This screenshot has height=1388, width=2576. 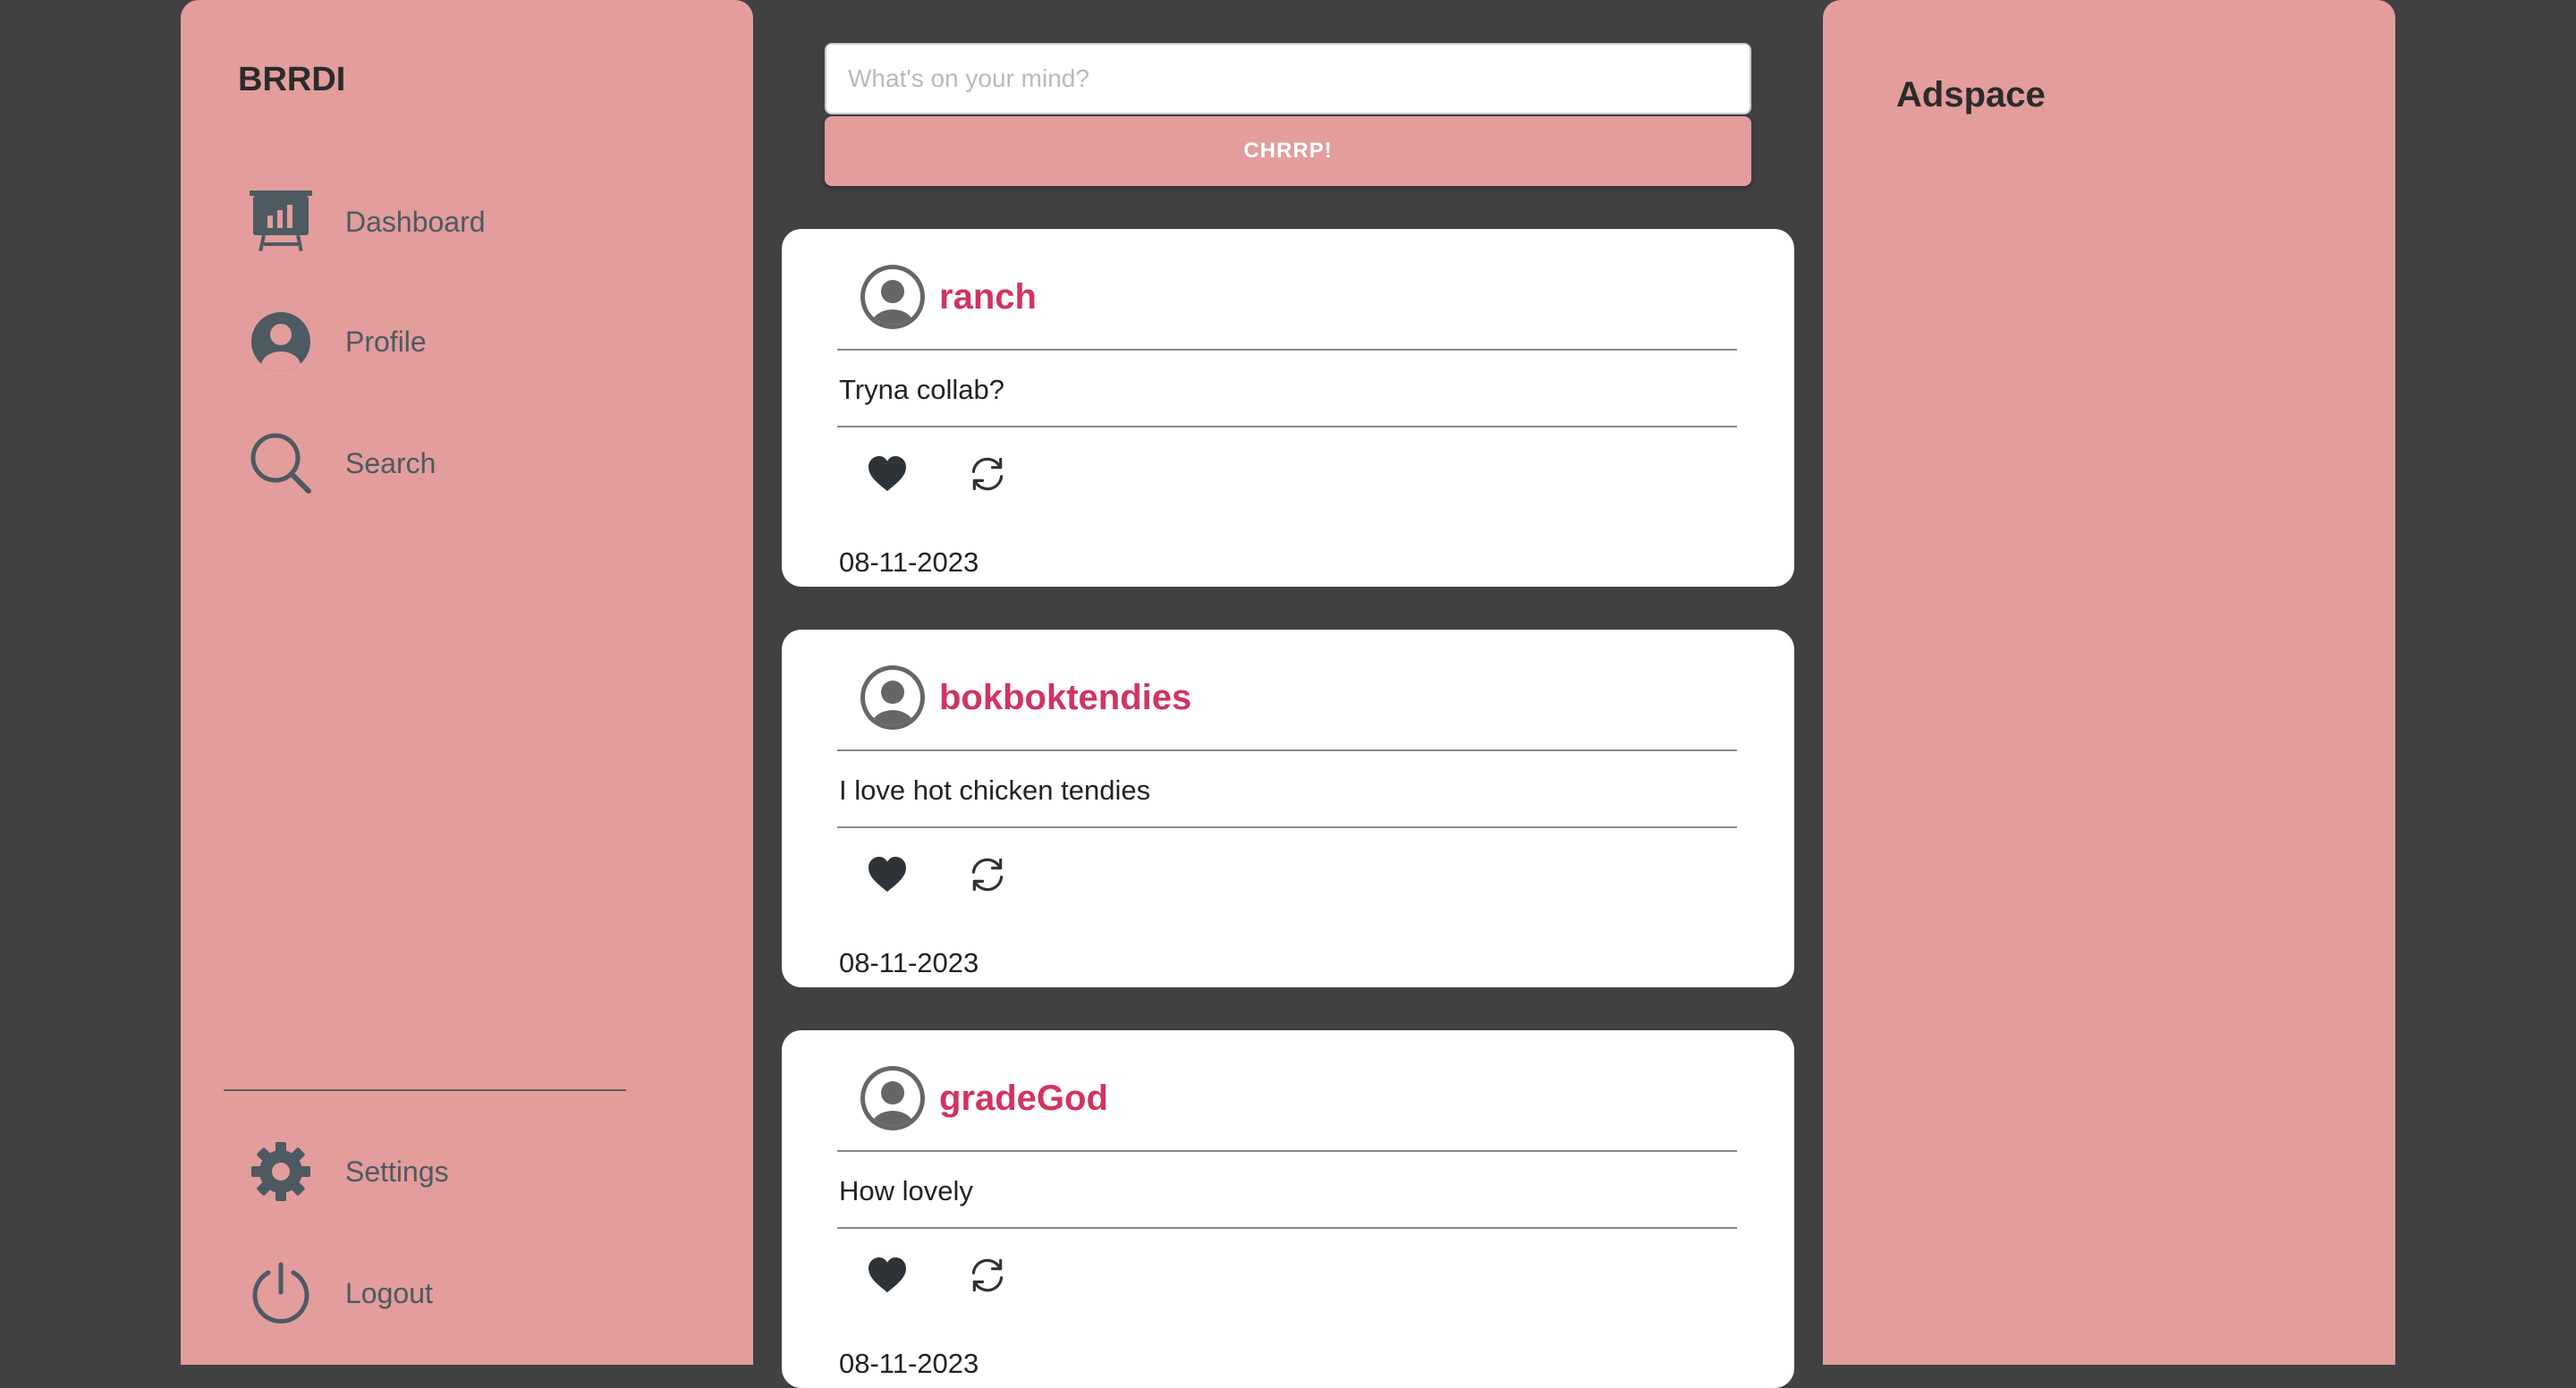 I want to click on sidebar-item-label: Search, so click(x=390, y=463).